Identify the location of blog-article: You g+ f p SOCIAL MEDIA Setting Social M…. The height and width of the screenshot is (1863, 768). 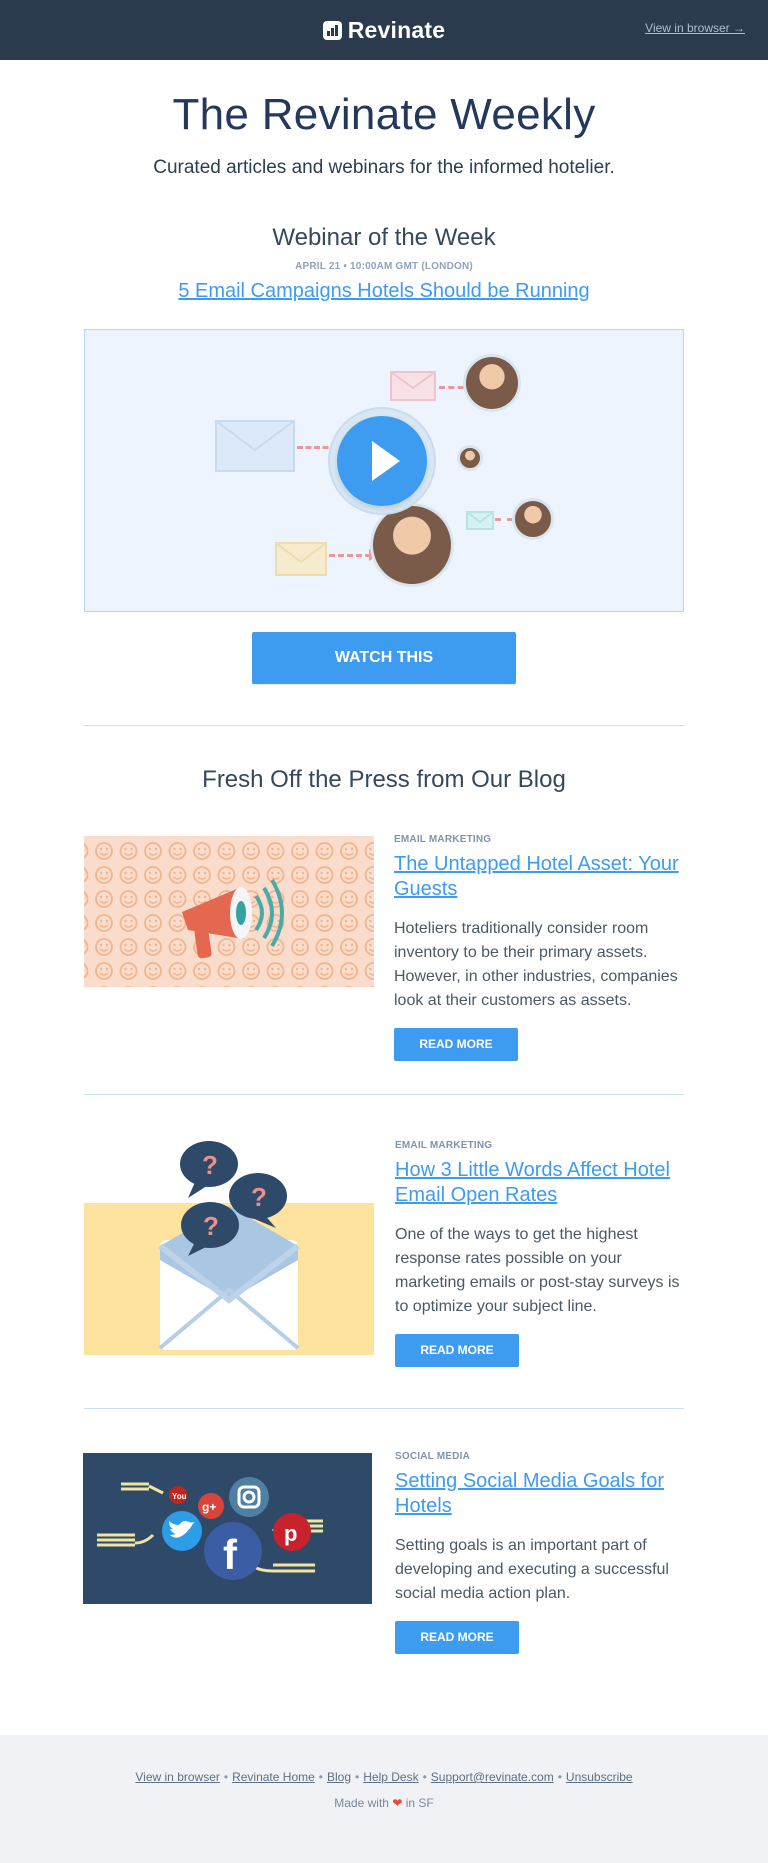
(384, 1588).